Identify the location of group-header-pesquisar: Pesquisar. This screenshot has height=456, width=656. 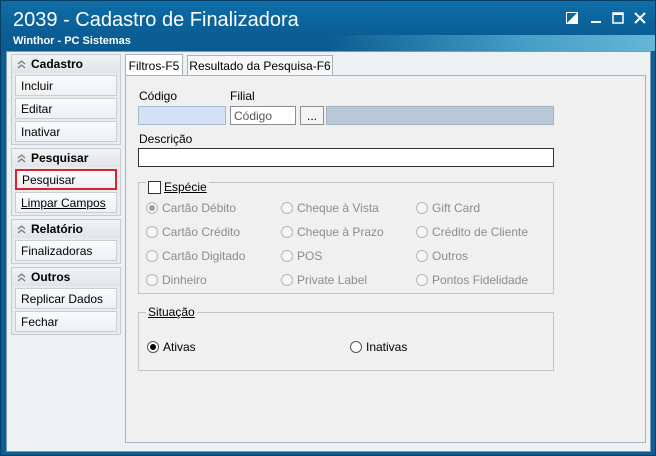
(66, 158).